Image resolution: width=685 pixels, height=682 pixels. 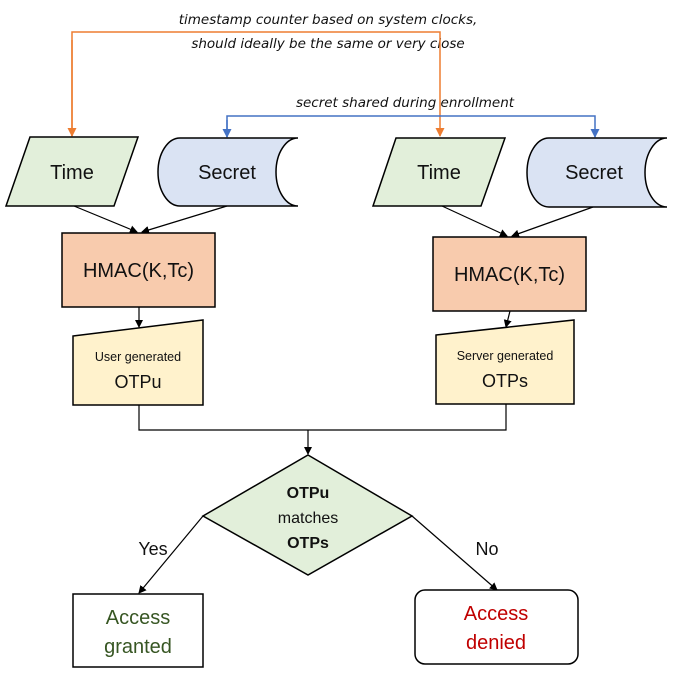 I want to click on otp-merge-connector, so click(x=322, y=417).